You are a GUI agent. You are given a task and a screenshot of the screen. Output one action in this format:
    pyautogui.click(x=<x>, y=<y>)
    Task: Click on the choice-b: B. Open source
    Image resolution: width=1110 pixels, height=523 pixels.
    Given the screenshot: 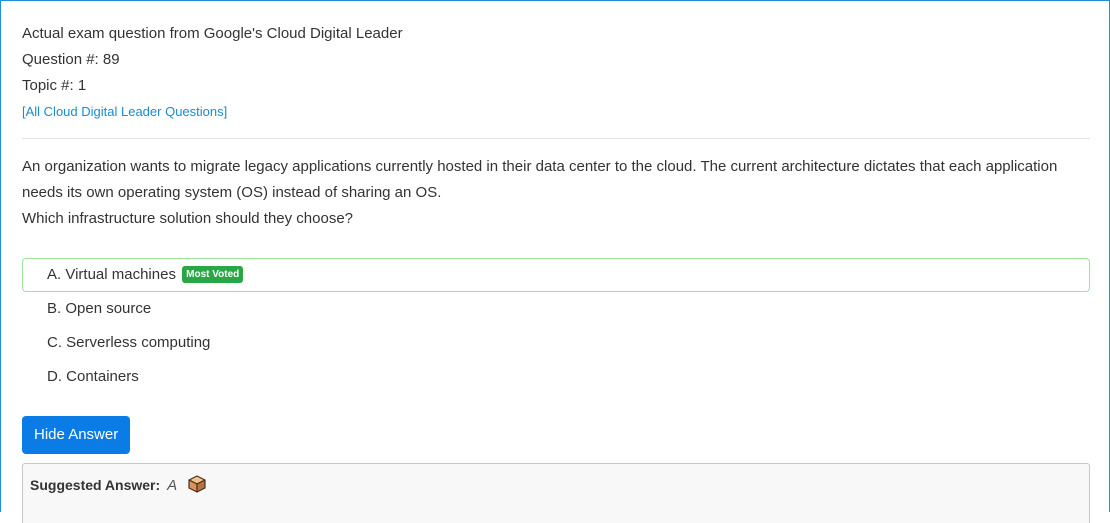 What is the action you would take?
    pyautogui.click(x=556, y=309)
    